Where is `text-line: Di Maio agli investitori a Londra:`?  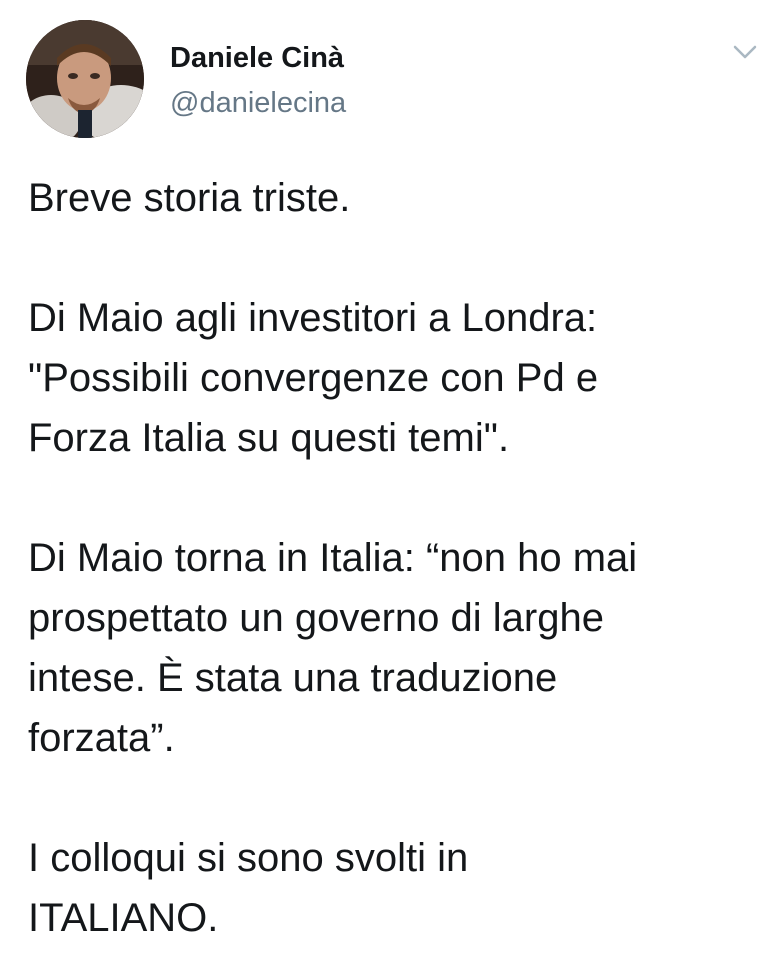
text-line: Di Maio agli investitori a Londra: is located at coordinates (313, 318).